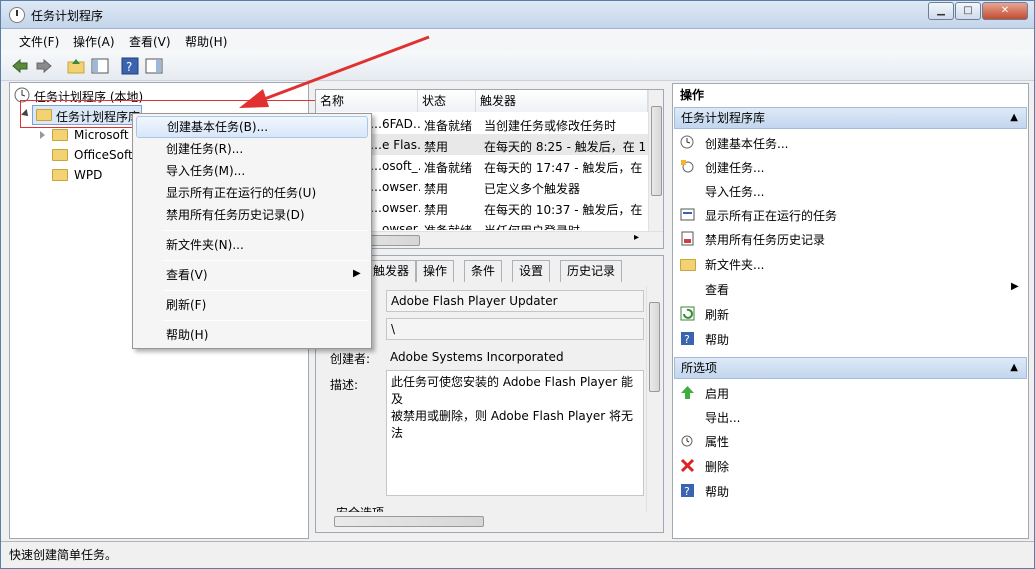 Image resolution: width=1035 pixels, height=569 pixels. Describe the element at coordinates (483, 271) in the screenshot. I see `tab-conditions: 条件` at that location.